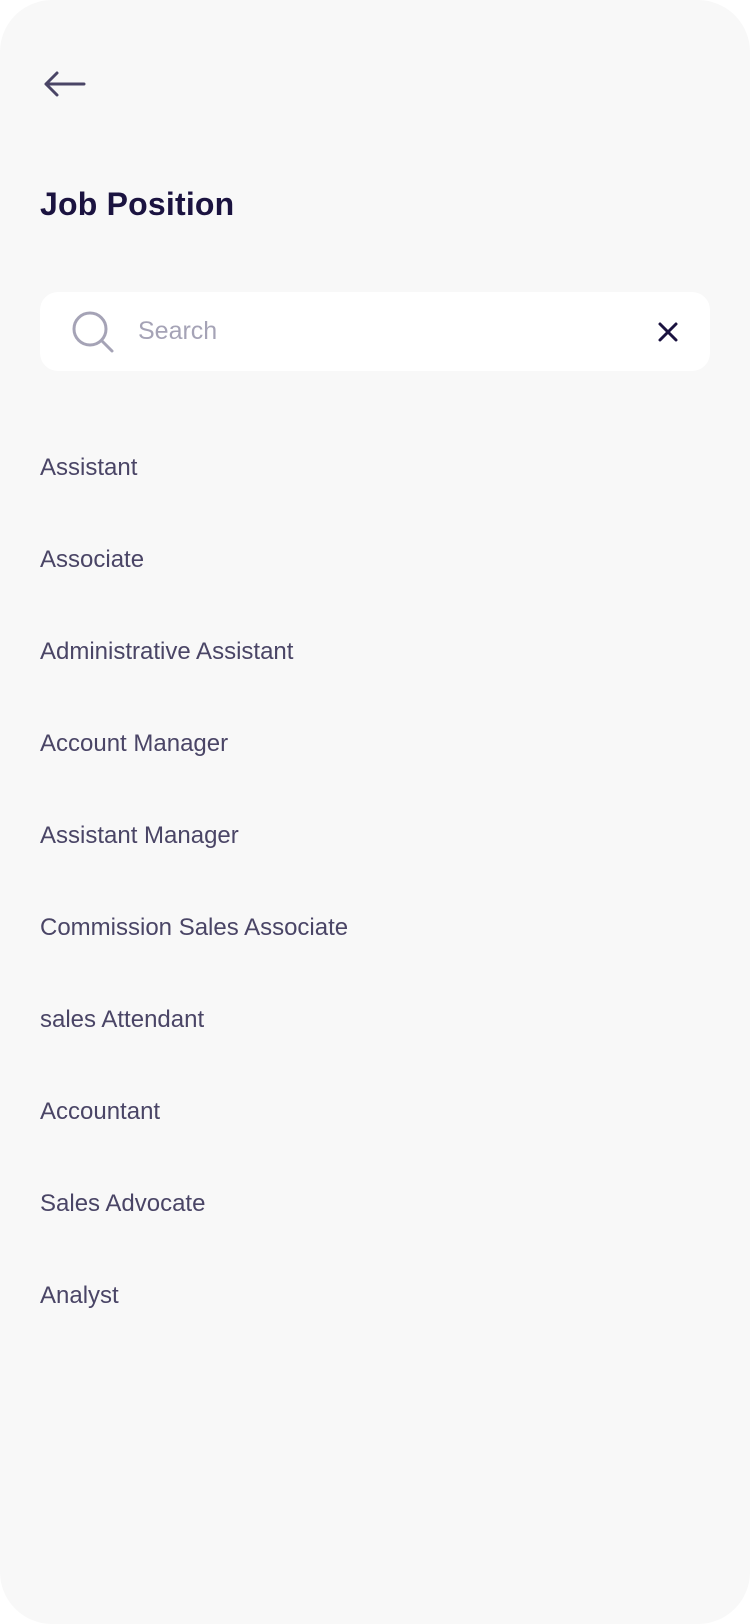 The height and width of the screenshot is (1624, 750). I want to click on search-input, so click(378, 331).